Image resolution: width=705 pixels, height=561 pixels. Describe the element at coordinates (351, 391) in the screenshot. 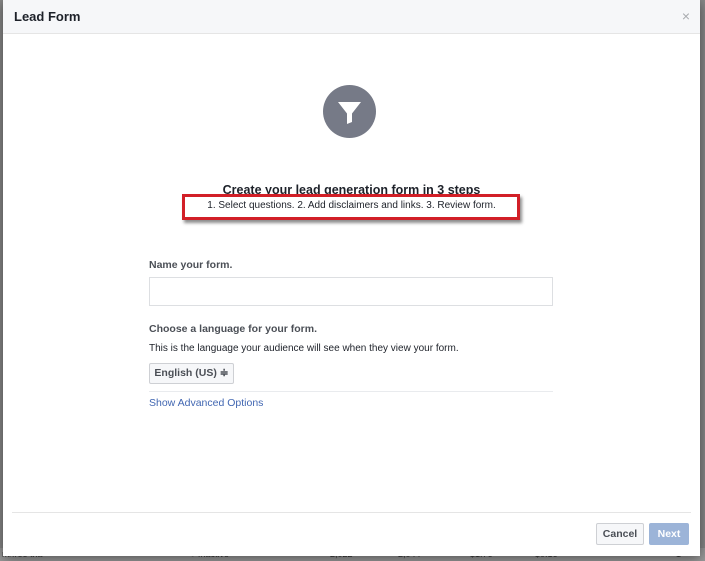

I see `divider` at that location.